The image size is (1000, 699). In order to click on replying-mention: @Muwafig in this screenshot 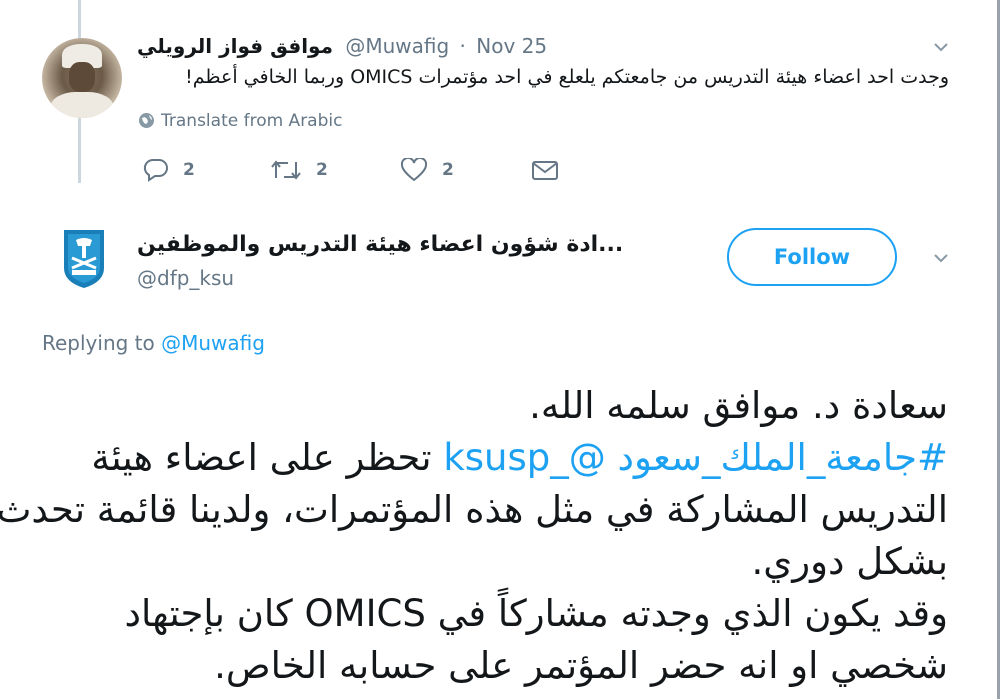, I will do `click(213, 343)`.